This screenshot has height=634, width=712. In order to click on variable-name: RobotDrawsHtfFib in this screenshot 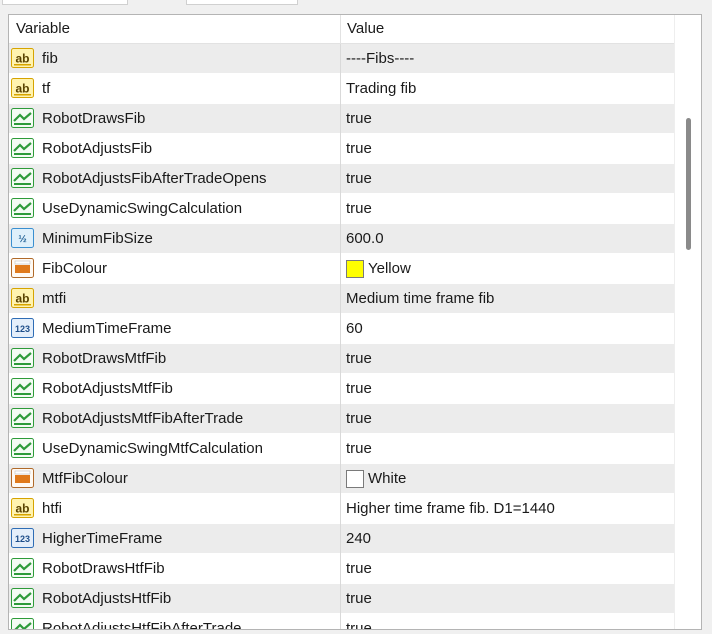, I will do `click(103, 568)`.